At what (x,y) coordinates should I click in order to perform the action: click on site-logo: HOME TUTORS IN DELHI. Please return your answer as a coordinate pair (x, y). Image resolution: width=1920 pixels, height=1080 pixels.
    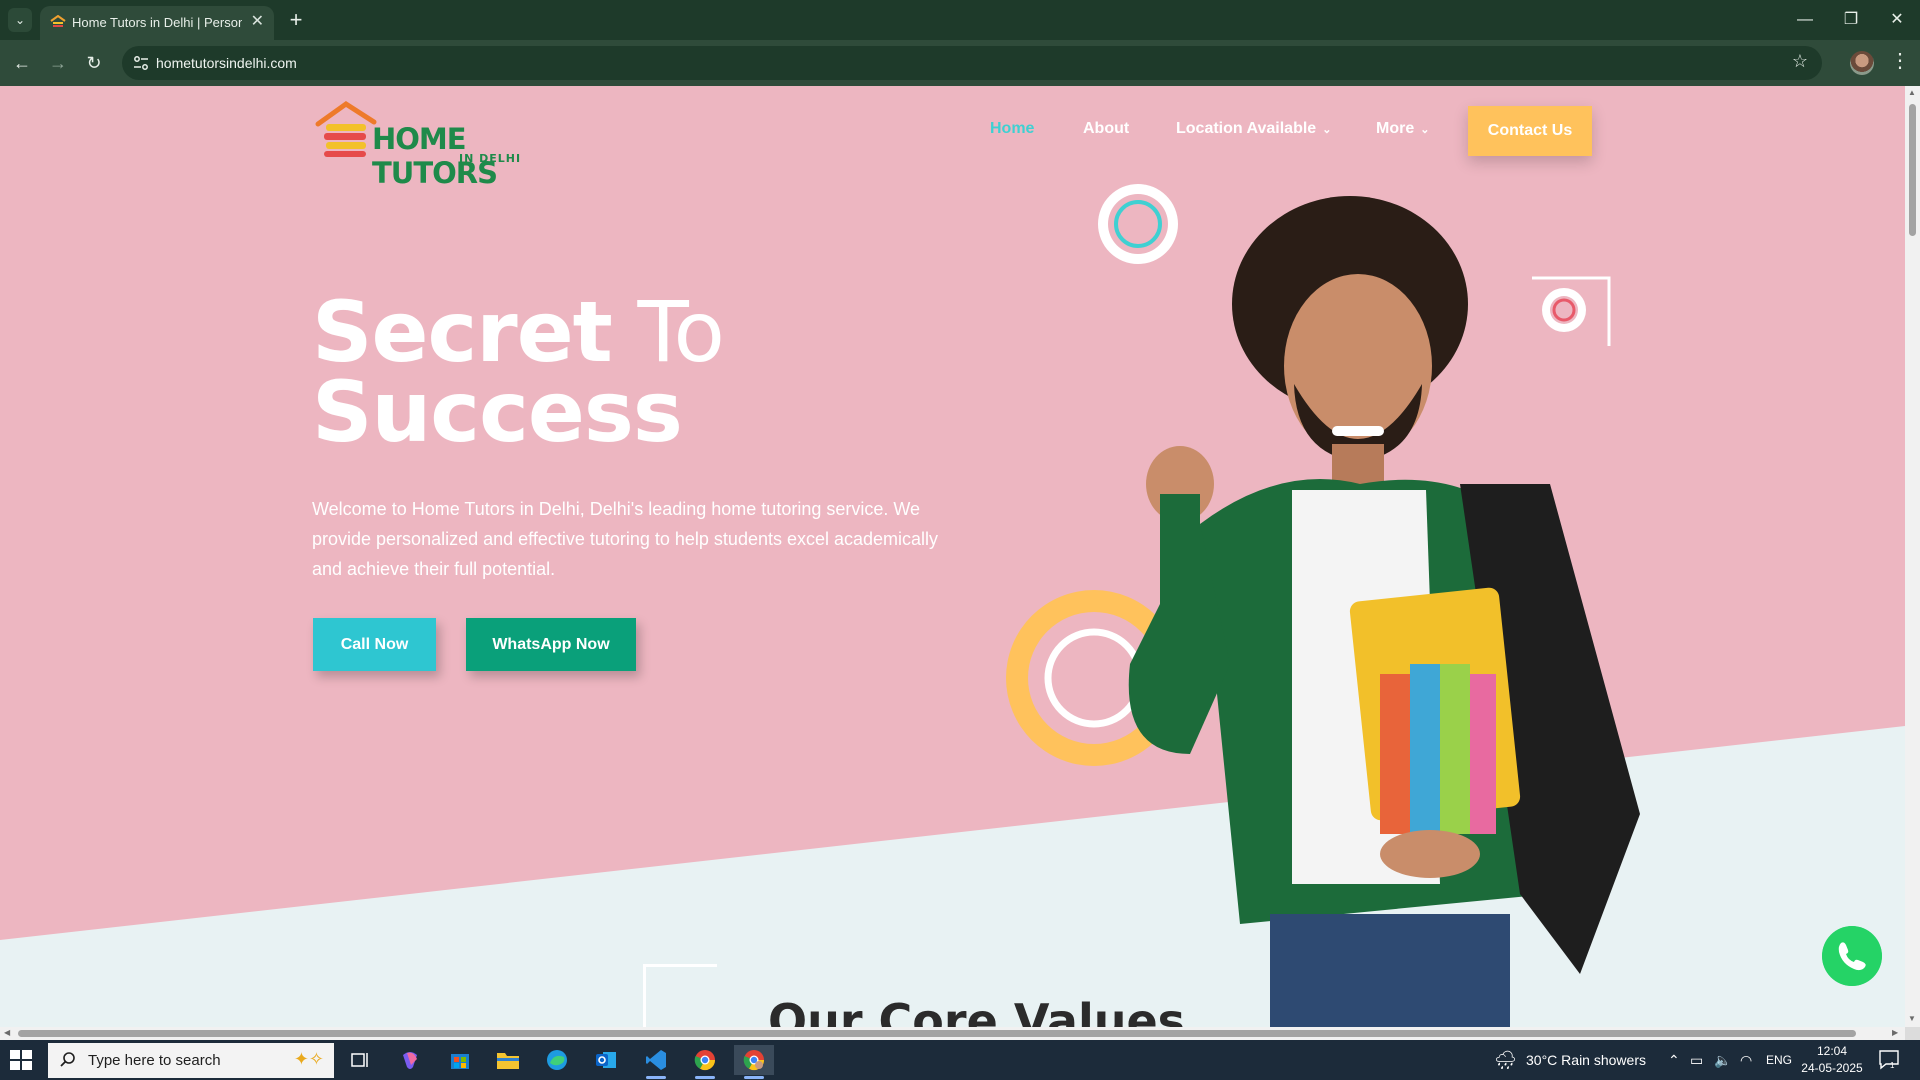
    Looking at the image, I should click on (424, 145).